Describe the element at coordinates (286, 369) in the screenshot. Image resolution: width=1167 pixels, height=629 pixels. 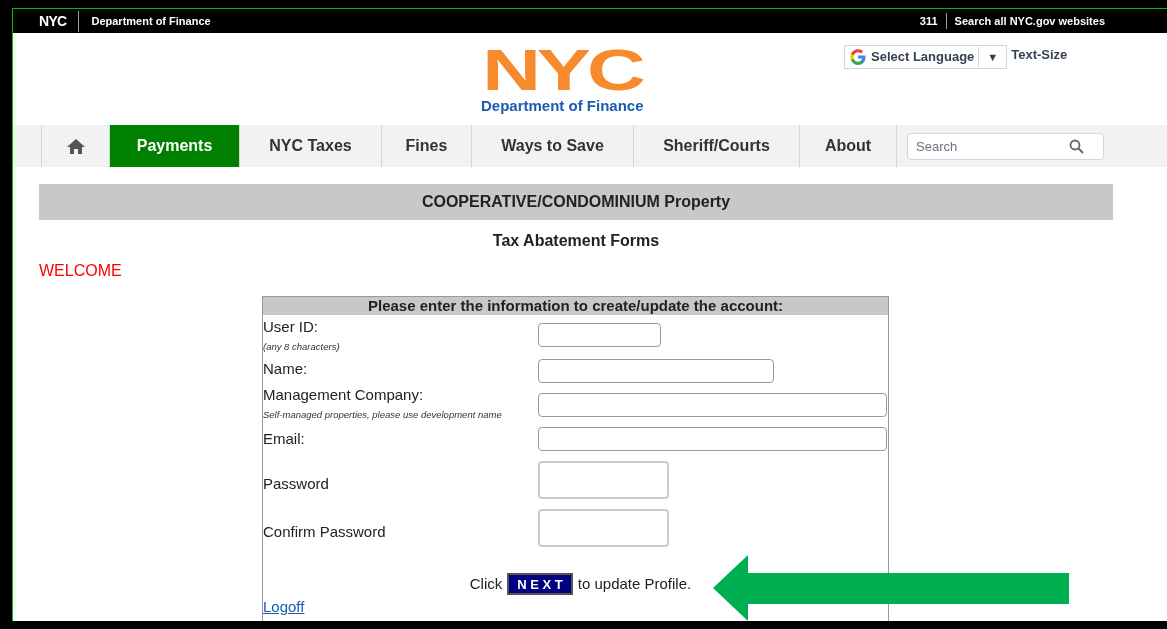
I see `field-label: Name:` at that location.